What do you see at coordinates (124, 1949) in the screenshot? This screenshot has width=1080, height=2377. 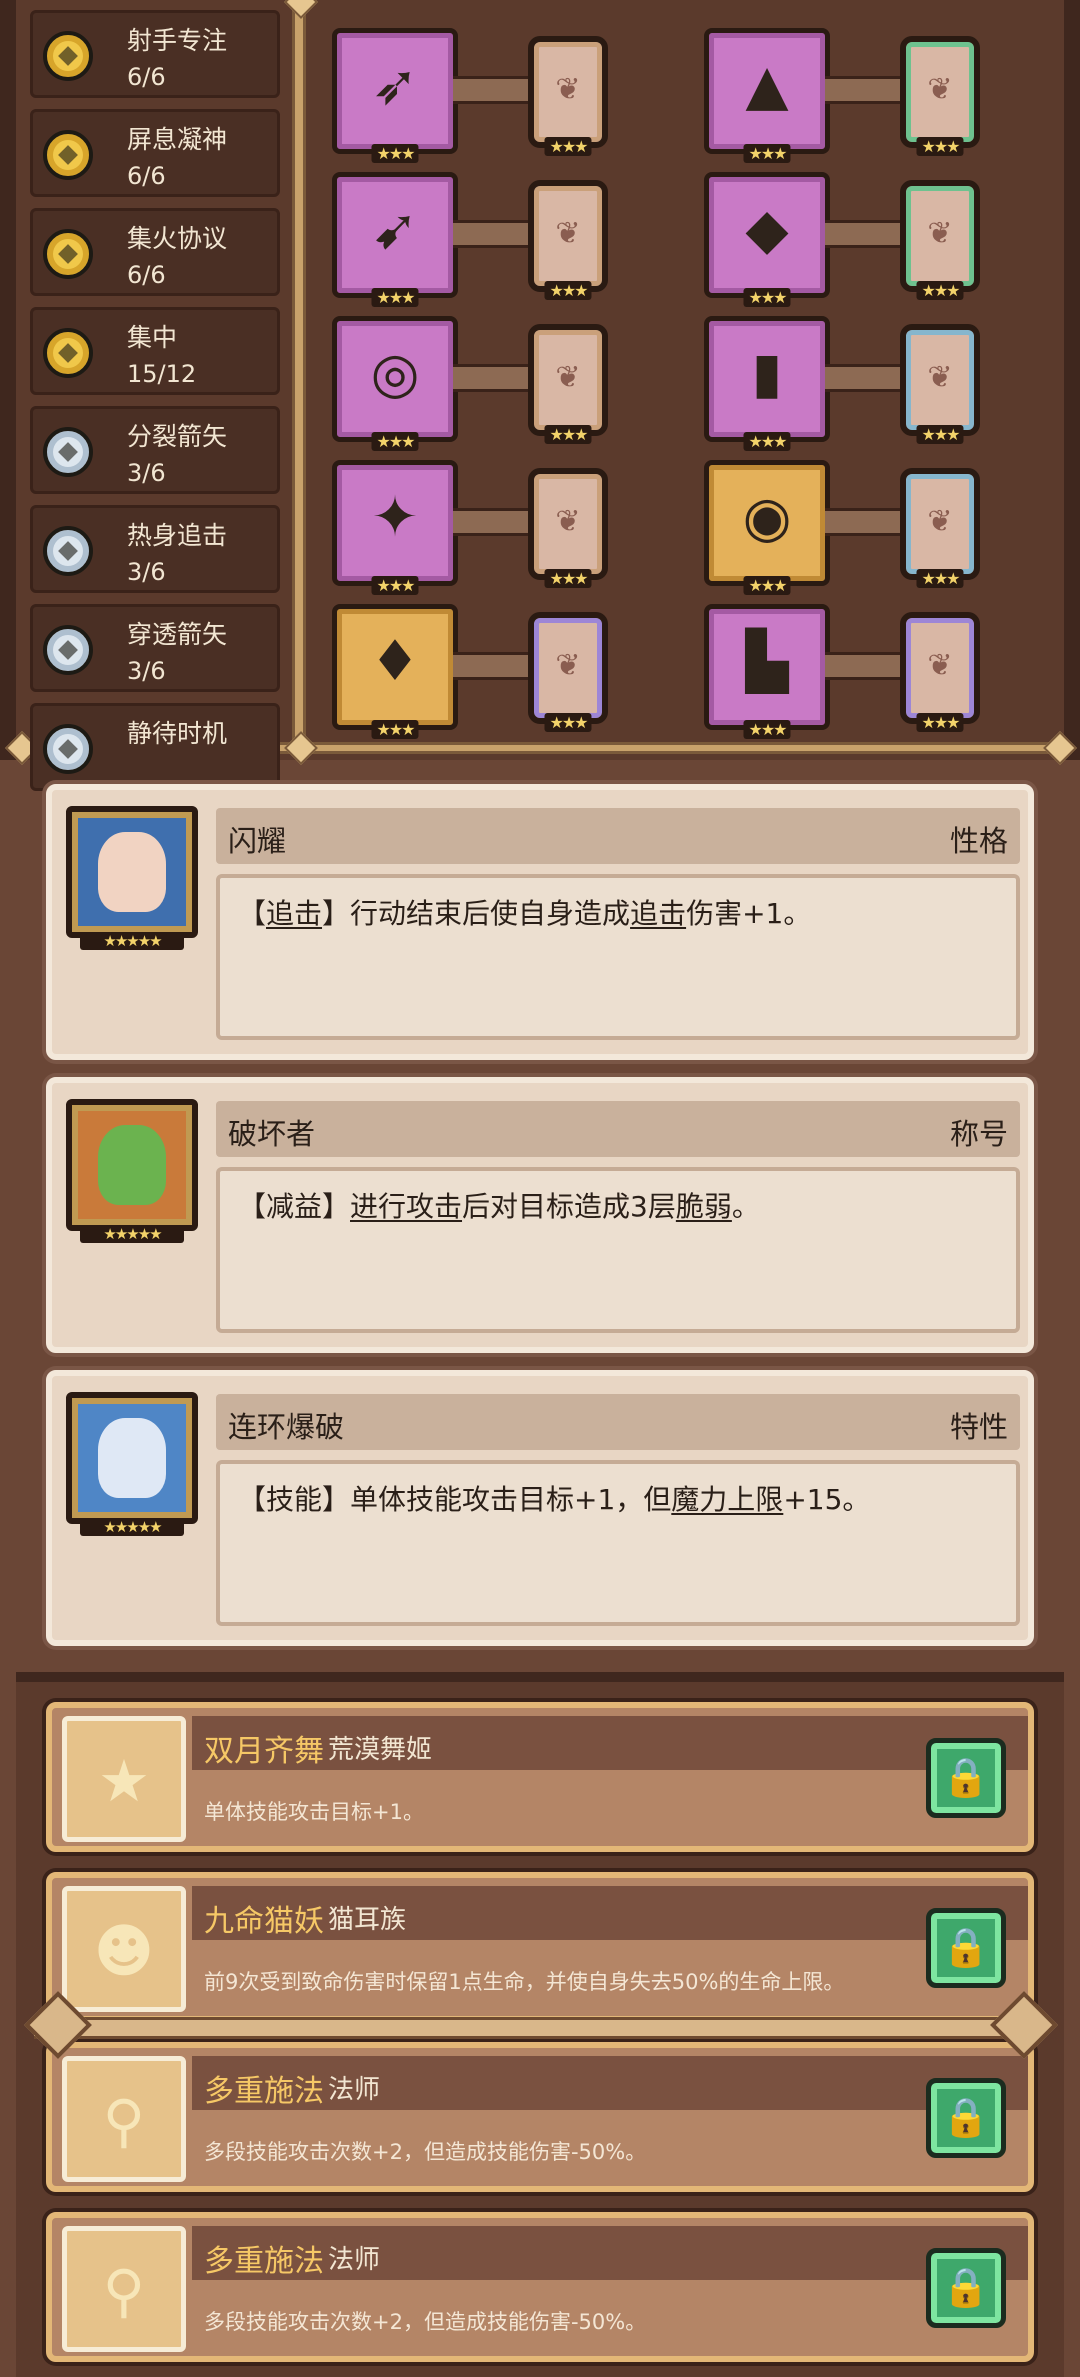 I see `bond-icon-frame: ☻` at bounding box center [124, 1949].